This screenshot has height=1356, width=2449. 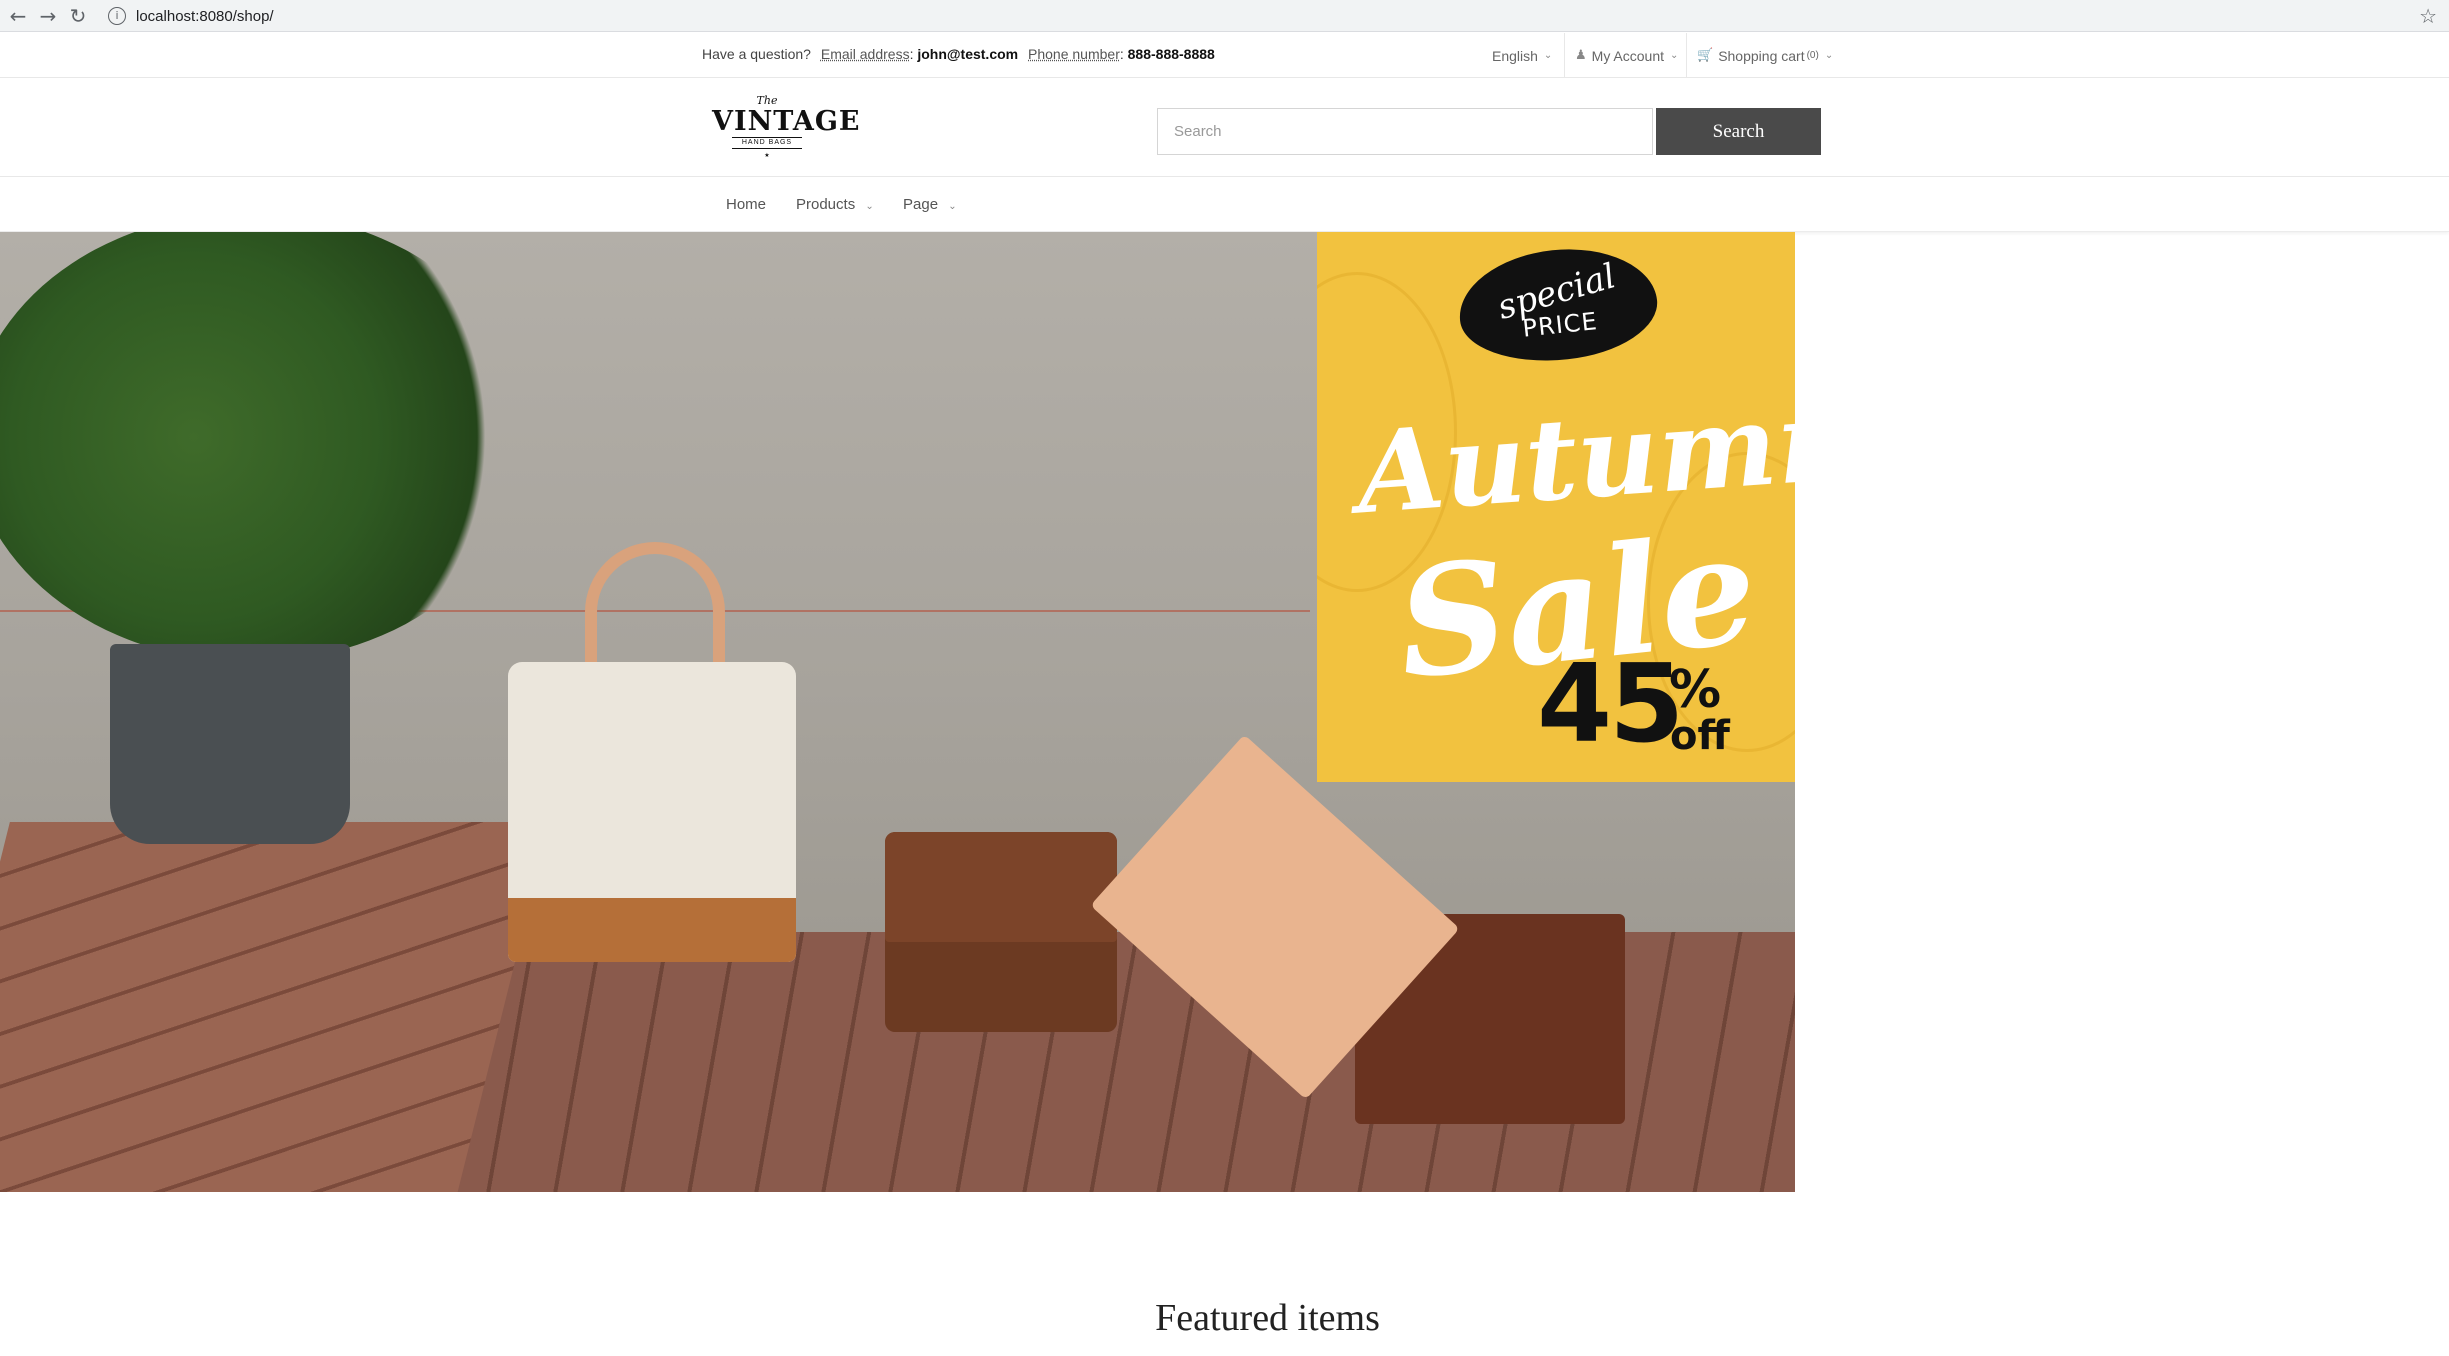 I want to click on cart-dropdown: 🛒 Shopping cart (0) ⌄, so click(x=1764, y=55).